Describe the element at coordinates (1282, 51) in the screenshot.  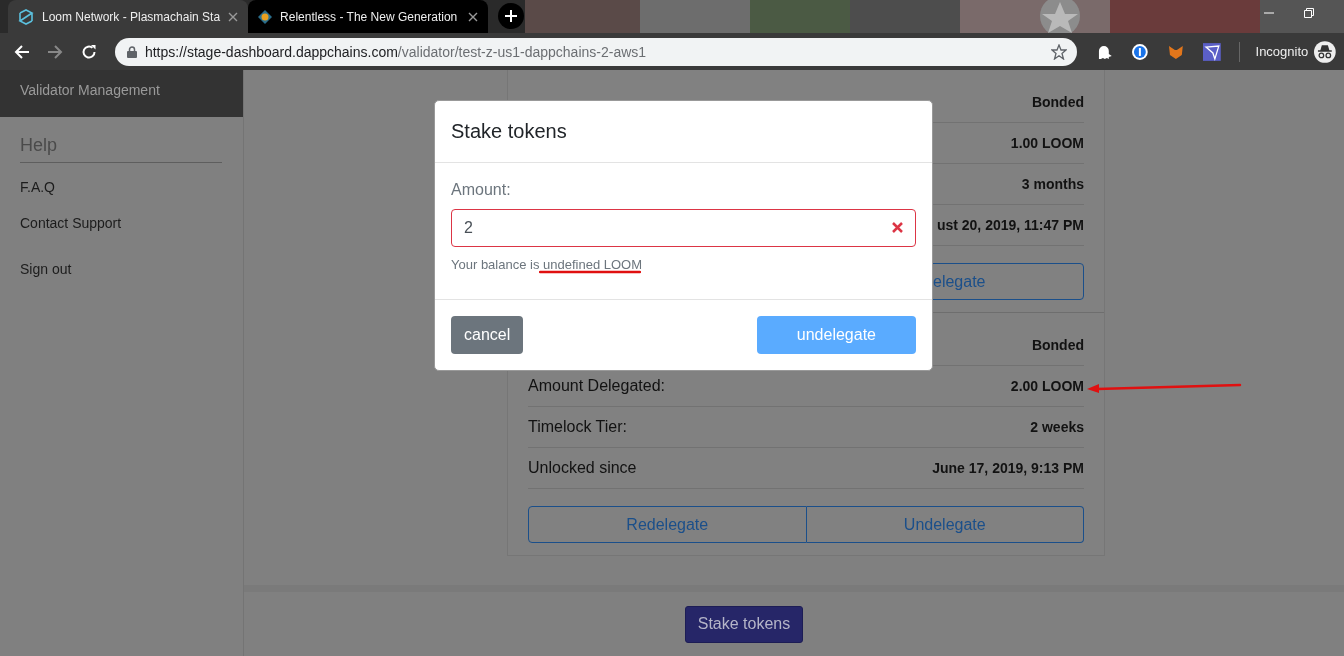
I see `profile-label: Incognito` at that location.